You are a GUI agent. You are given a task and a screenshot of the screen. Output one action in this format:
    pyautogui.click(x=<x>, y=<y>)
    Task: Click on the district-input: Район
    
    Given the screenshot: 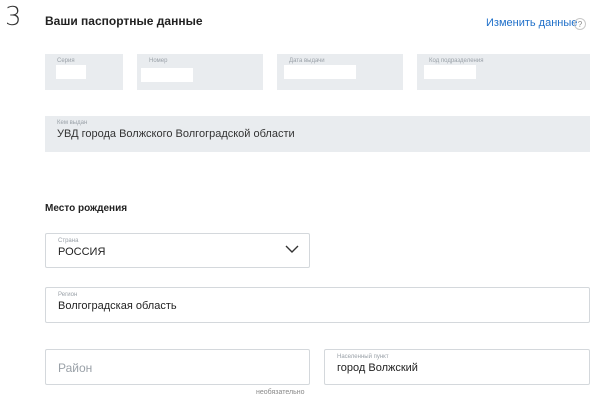 What is the action you would take?
    pyautogui.click(x=177, y=367)
    